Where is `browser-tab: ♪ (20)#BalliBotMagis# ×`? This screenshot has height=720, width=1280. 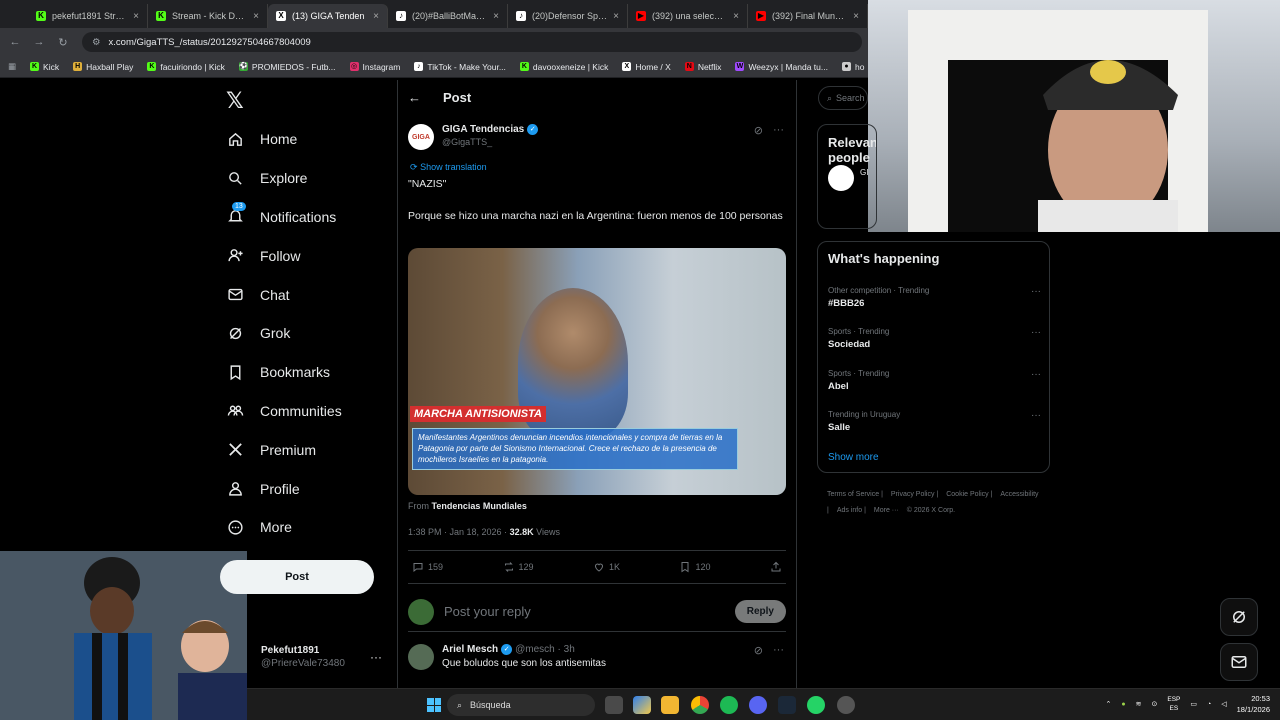
browser-tab: ♪ (20)#BalliBotMagis# × is located at coordinates (448, 16).